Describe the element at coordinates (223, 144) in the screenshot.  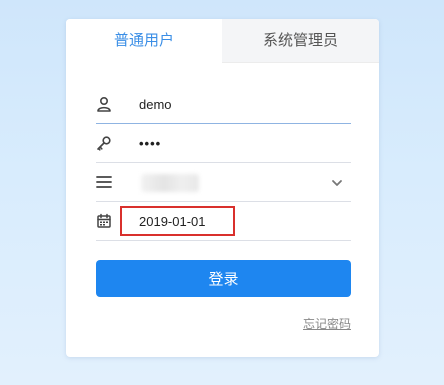
I see `password-row: ••••` at that location.